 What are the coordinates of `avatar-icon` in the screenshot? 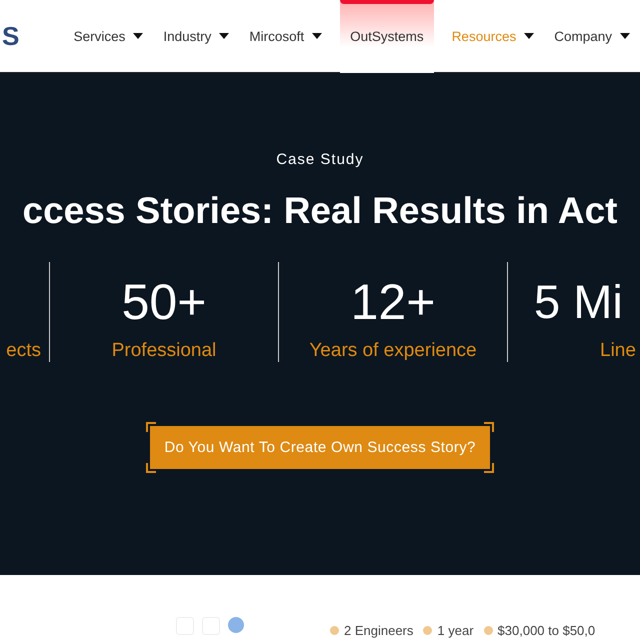 It's located at (236, 625).